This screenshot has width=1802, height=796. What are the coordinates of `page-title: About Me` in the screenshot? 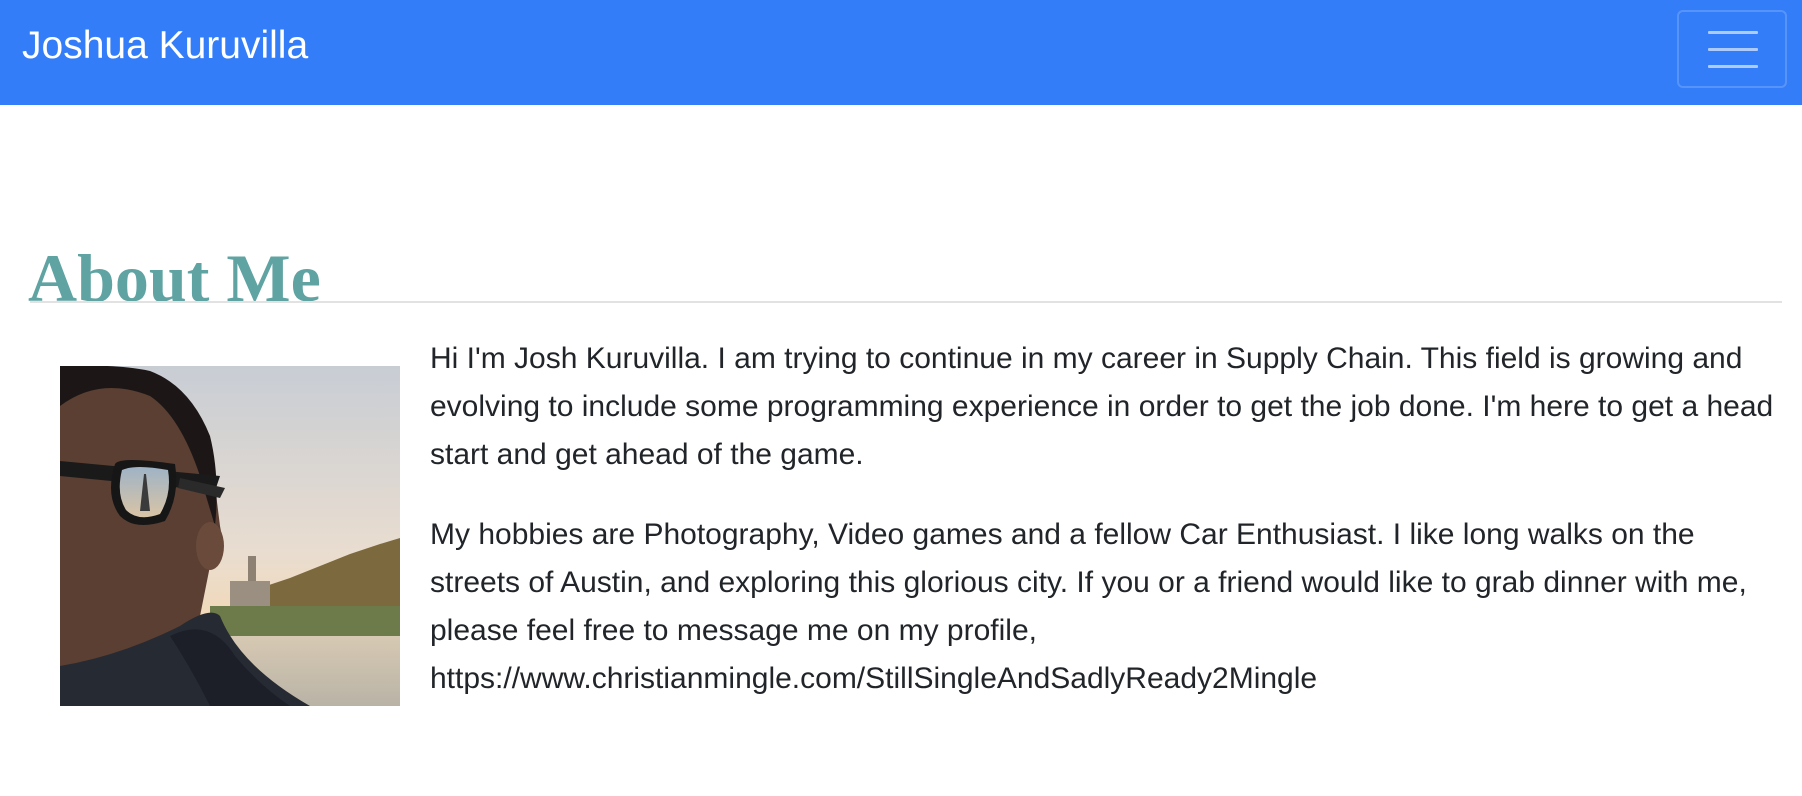 It's located at (174, 277).